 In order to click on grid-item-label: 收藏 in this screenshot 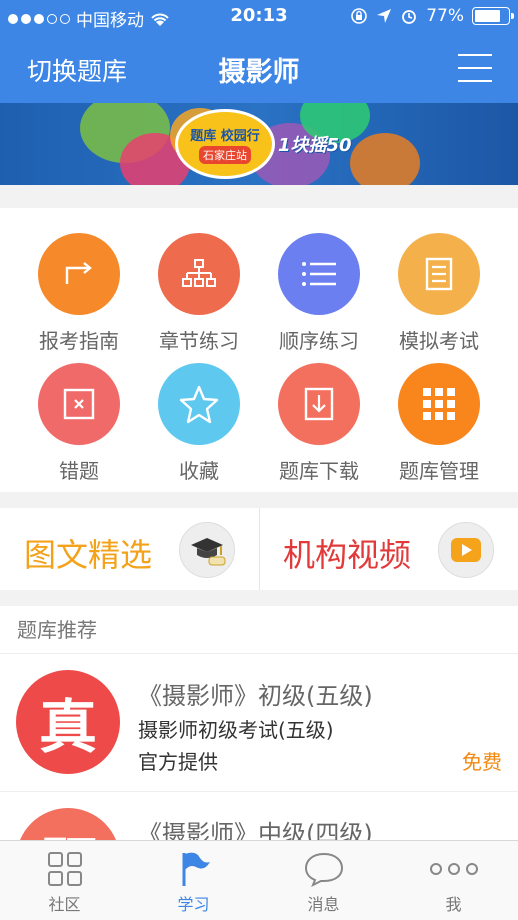, I will do `click(199, 471)`.